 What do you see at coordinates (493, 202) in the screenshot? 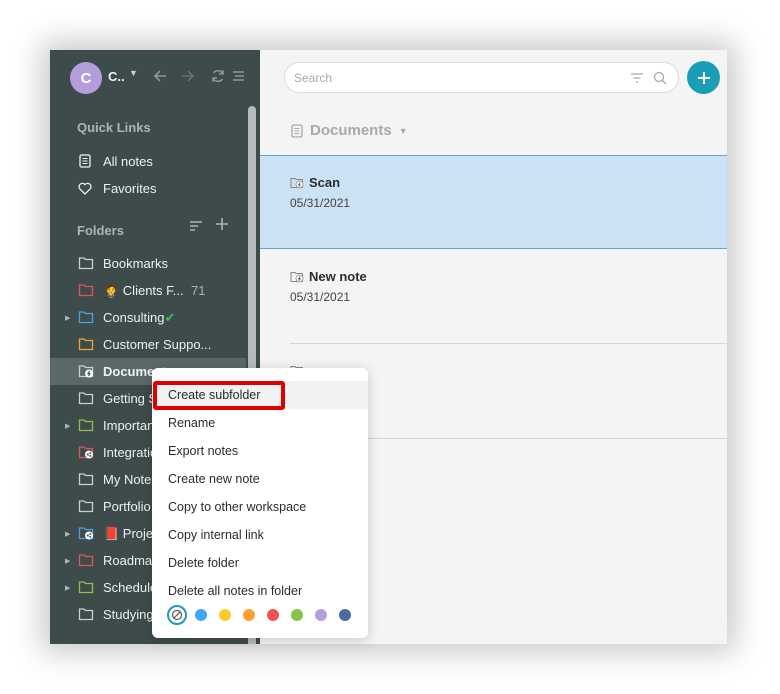
I see `note-item: Scan 05/31/2021` at bounding box center [493, 202].